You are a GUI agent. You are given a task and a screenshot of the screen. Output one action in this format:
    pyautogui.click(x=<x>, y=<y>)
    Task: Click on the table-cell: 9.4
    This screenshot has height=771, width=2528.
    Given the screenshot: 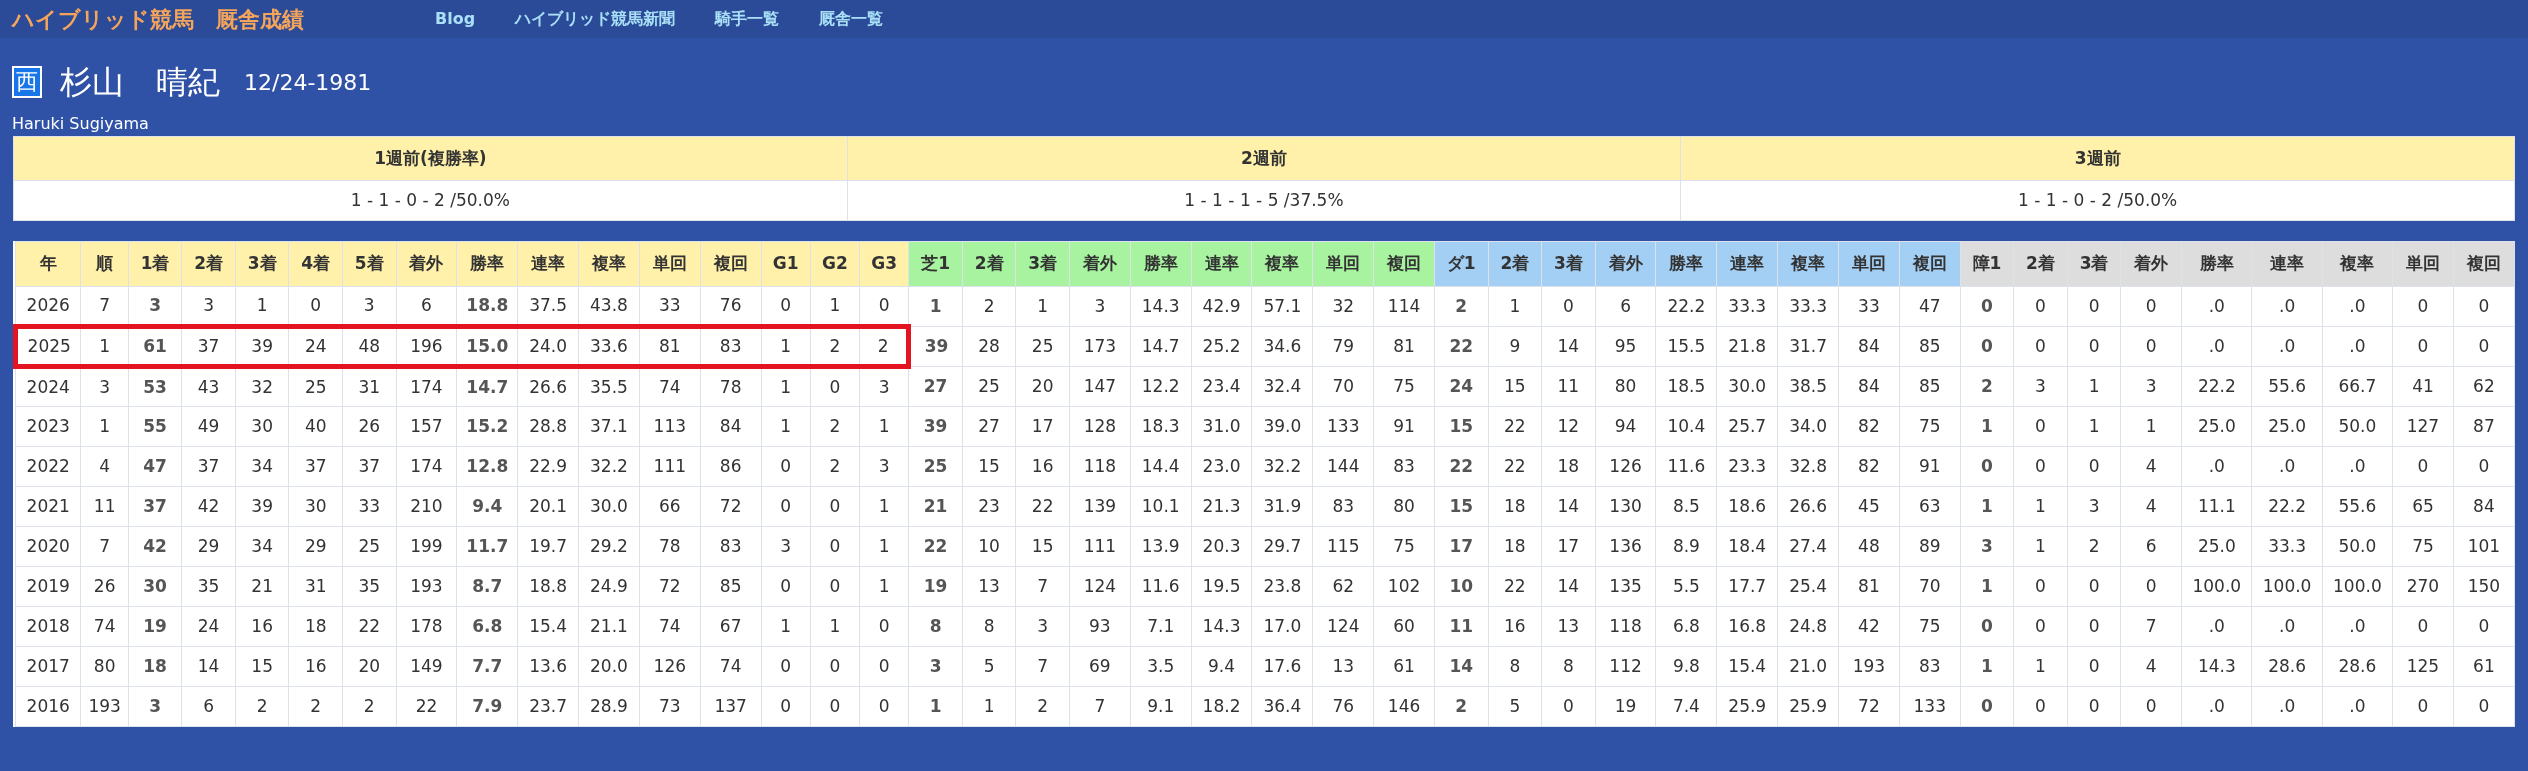 What is the action you would take?
    pyautogui.click(x=1221, y=666)
    